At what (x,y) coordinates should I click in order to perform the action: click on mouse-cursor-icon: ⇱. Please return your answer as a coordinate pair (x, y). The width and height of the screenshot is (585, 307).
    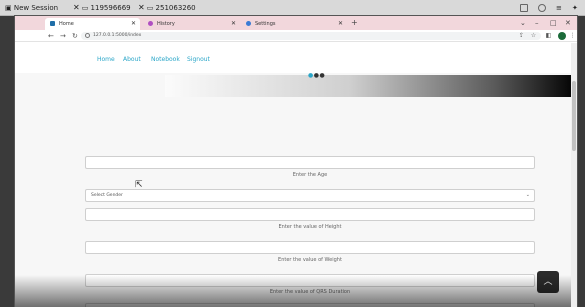
    Looking at the image, I should click on (139, 185).